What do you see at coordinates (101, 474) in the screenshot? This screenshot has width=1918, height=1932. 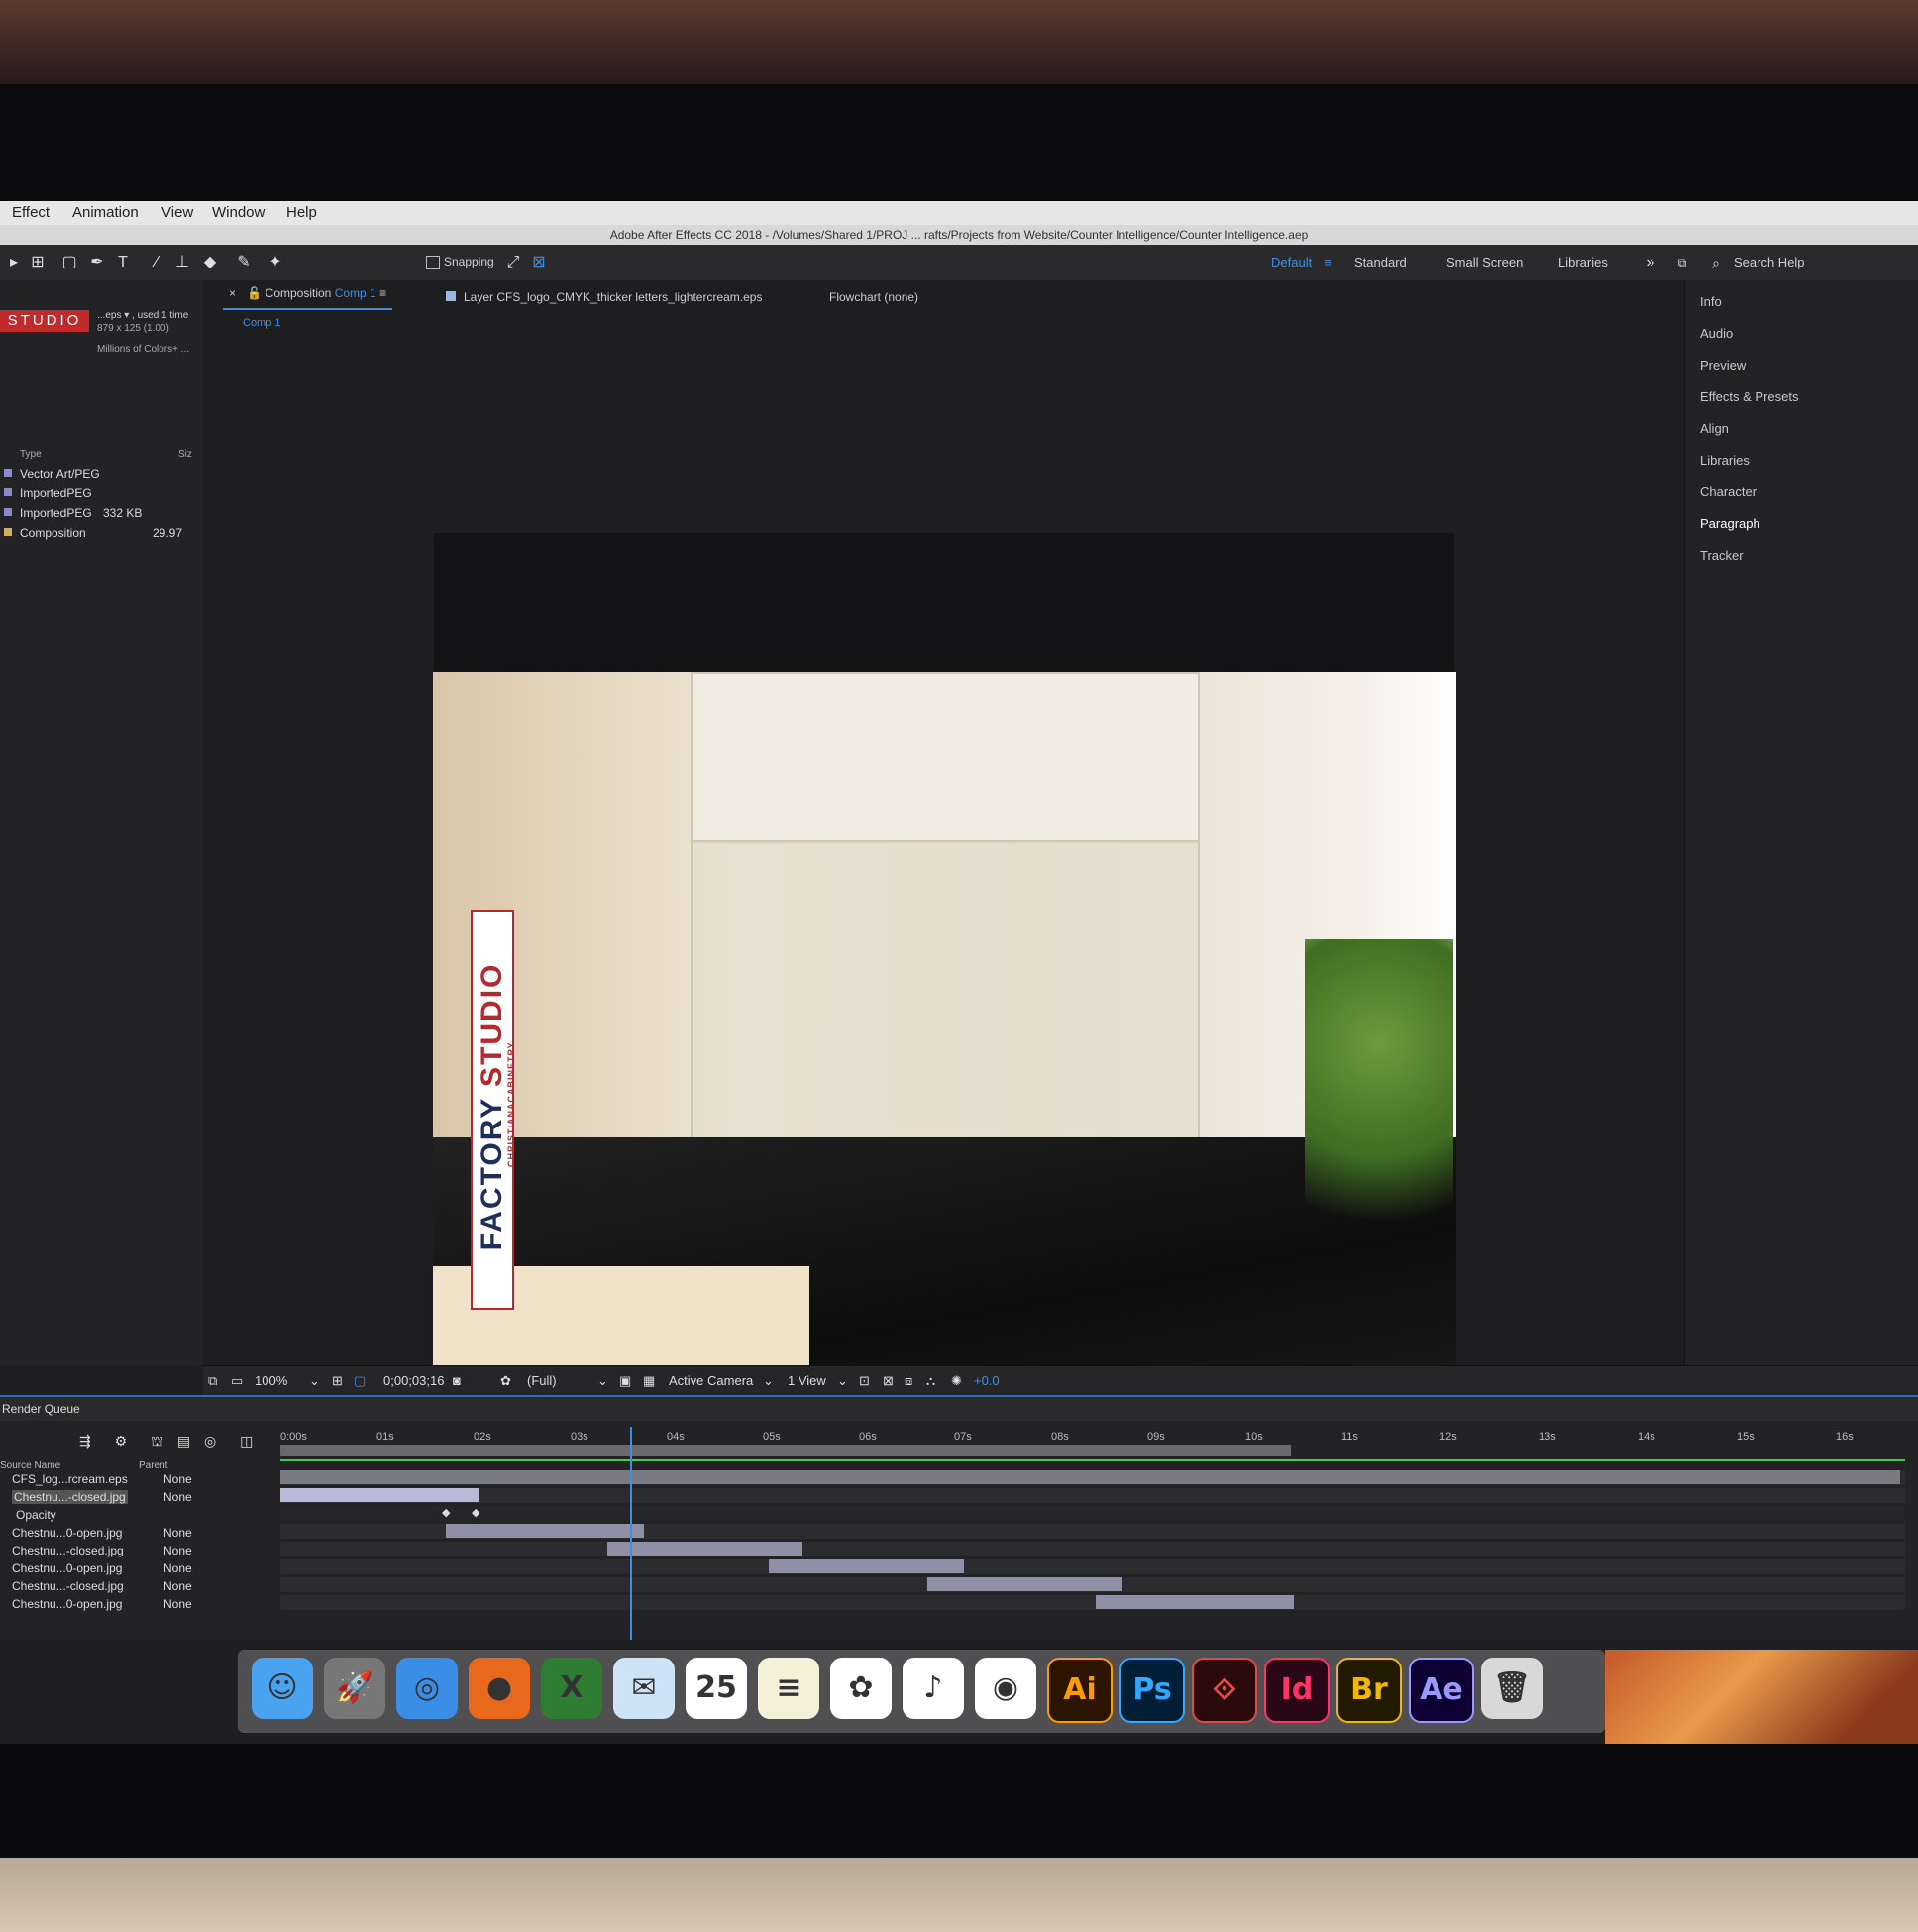 I see `project-row: Vector Art/PEG` at bounding box center [101, 474].